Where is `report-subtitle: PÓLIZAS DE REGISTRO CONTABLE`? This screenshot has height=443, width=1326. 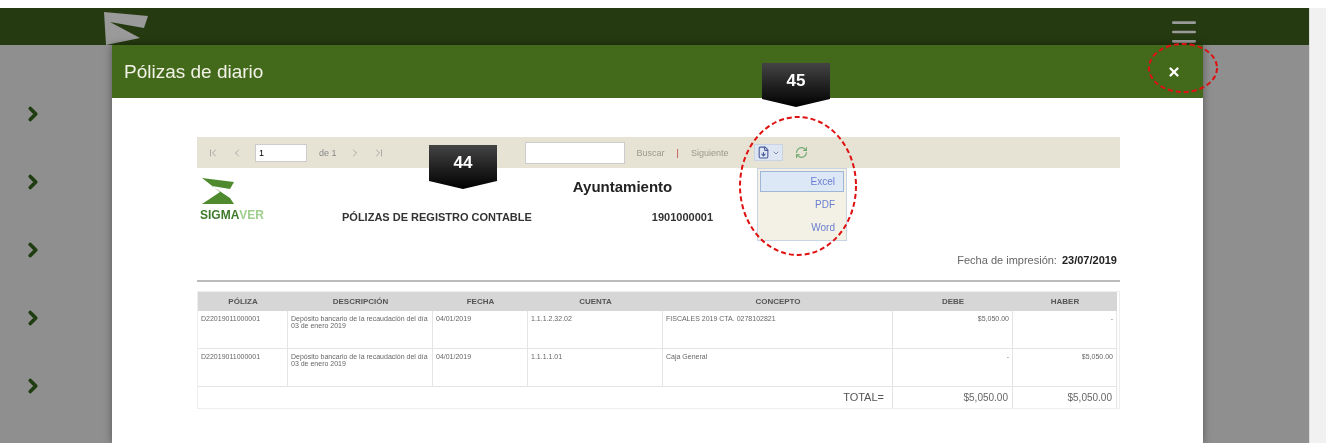
report-subtitle: PÓLIZAS DE REGISTRO CONTABLE is located at coordinates (437, 217).